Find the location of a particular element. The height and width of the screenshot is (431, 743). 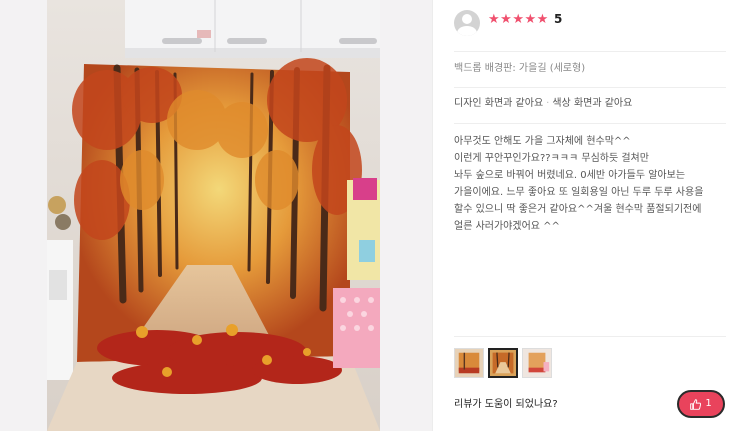

product-option: 백드롭 배경판: 가을길 (세로형) is located at coordinates (520, 68).